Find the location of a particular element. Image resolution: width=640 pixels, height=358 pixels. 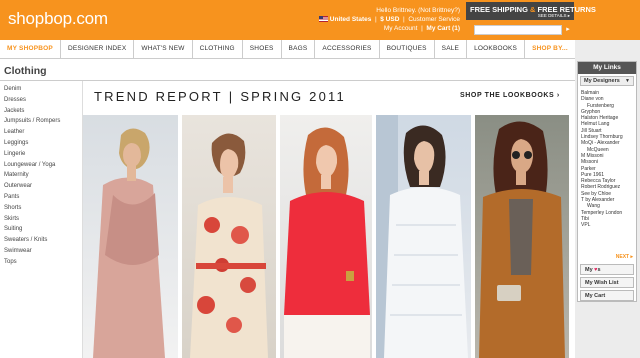

category-link-leggings: Leggings is located at coordinates (41, 143).